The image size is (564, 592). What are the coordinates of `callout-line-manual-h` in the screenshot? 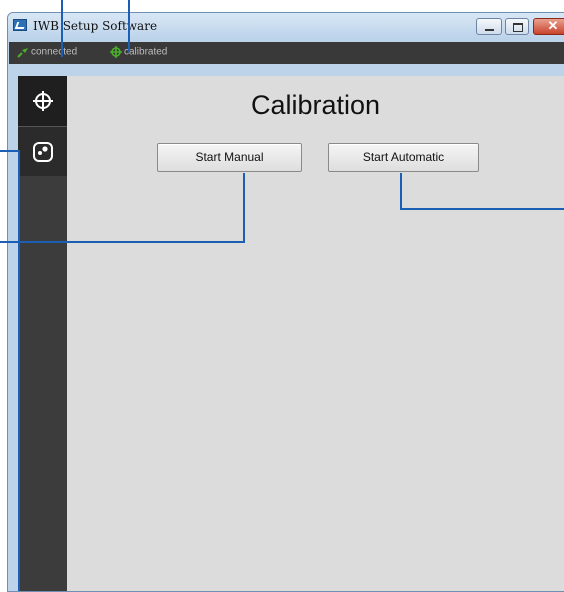 It's located at (122, 242).